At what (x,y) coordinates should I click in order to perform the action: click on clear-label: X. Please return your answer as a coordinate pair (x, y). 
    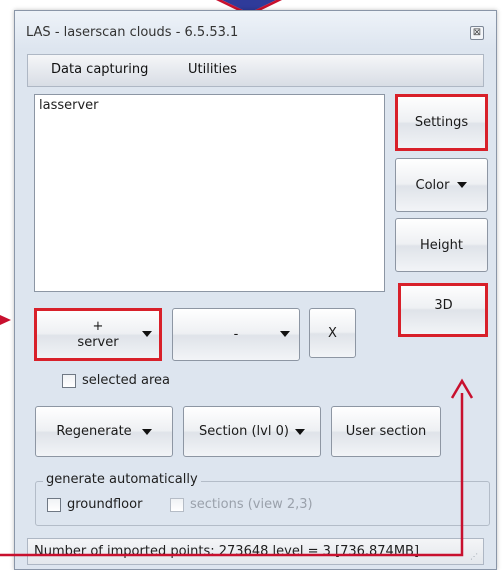
    Looking at the image, I should click on (332, 333).